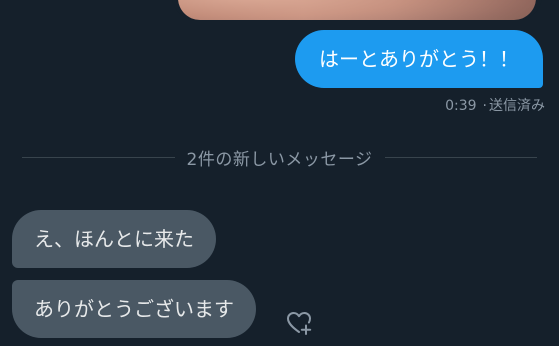 This screenshot has width=559, height=346. I want to click on incoming-message-bubble: え、ほんとに来た, so click(114, 239).